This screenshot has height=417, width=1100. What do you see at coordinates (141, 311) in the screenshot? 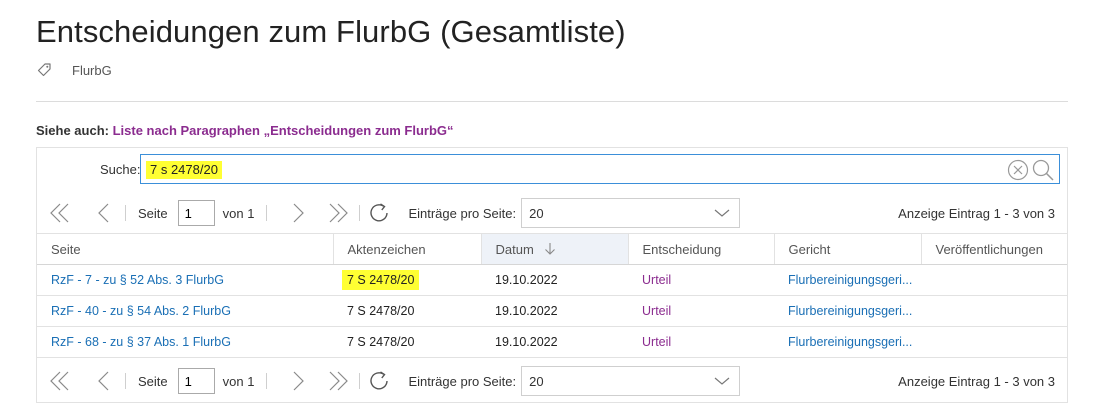
I see `row-link: RzF - 40 - zu § 54 Abs. 2 FlurbG` at bounding box center [141, 311].